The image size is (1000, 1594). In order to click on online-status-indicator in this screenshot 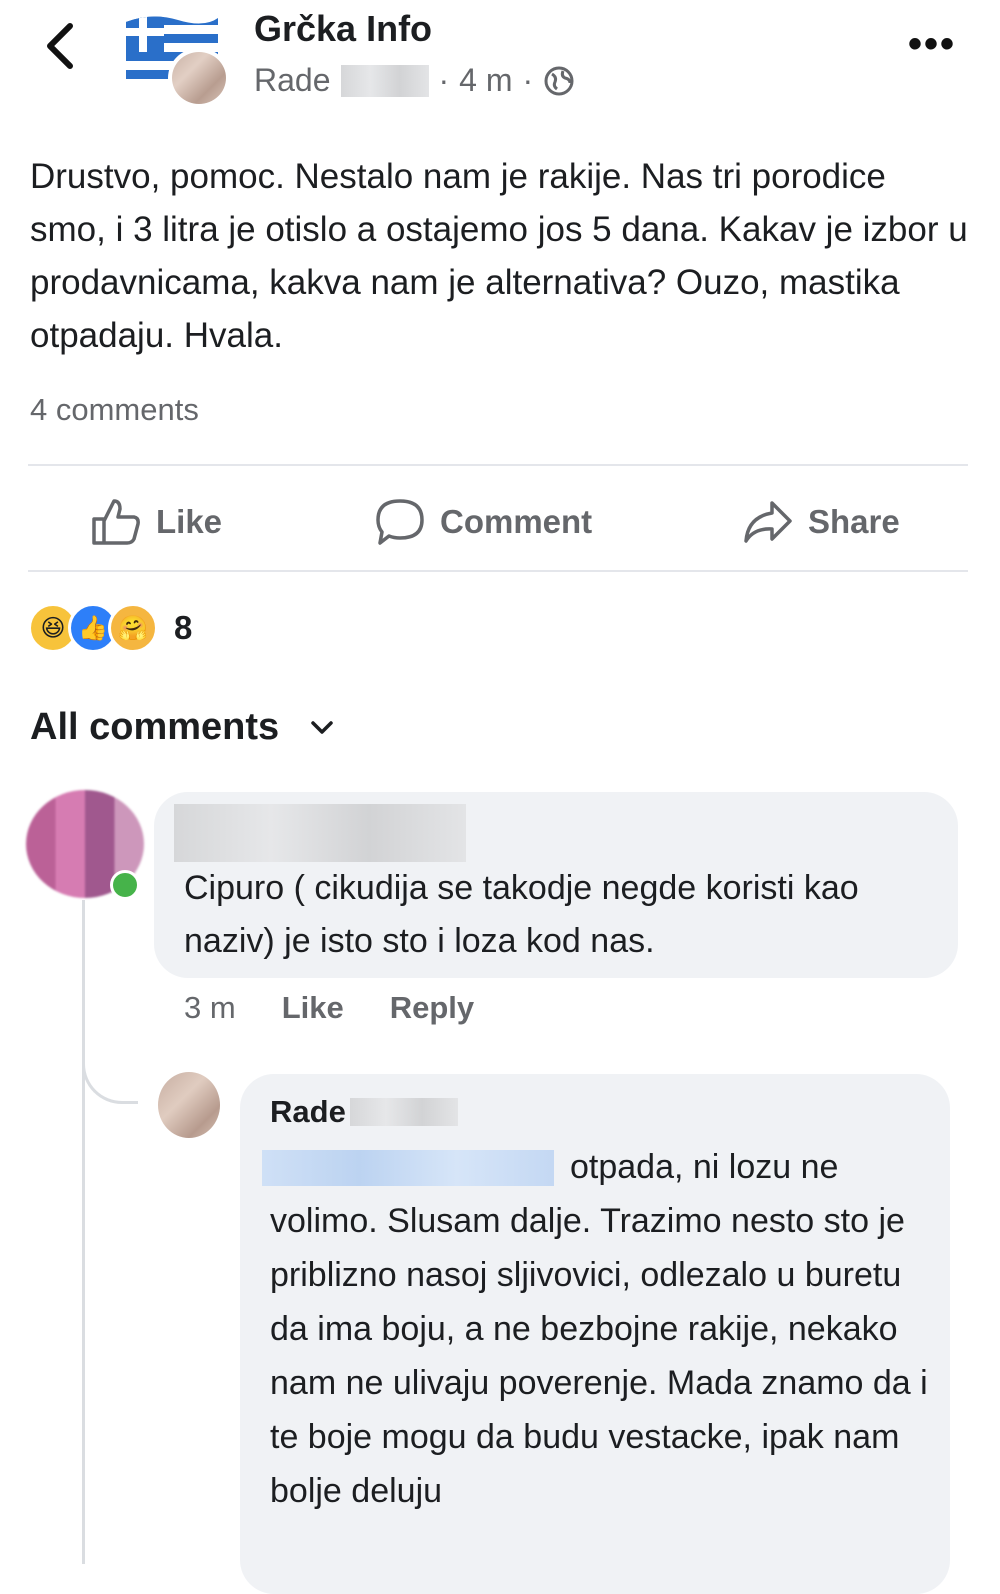, I will do `click(125, 885)`.